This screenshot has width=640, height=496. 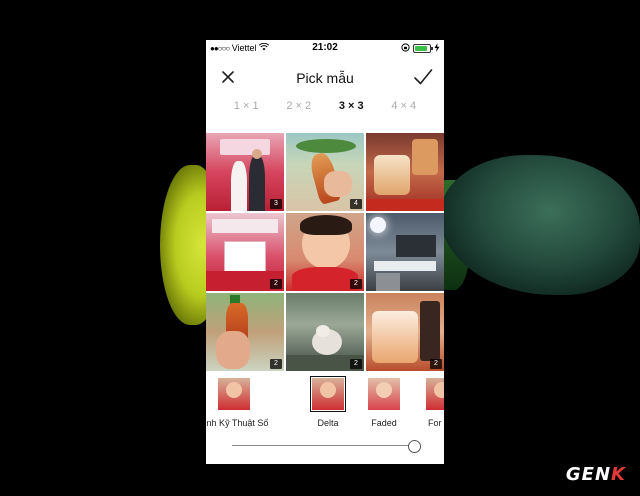 I want to click on photo-cell: 3, so click(x=245, y=172).